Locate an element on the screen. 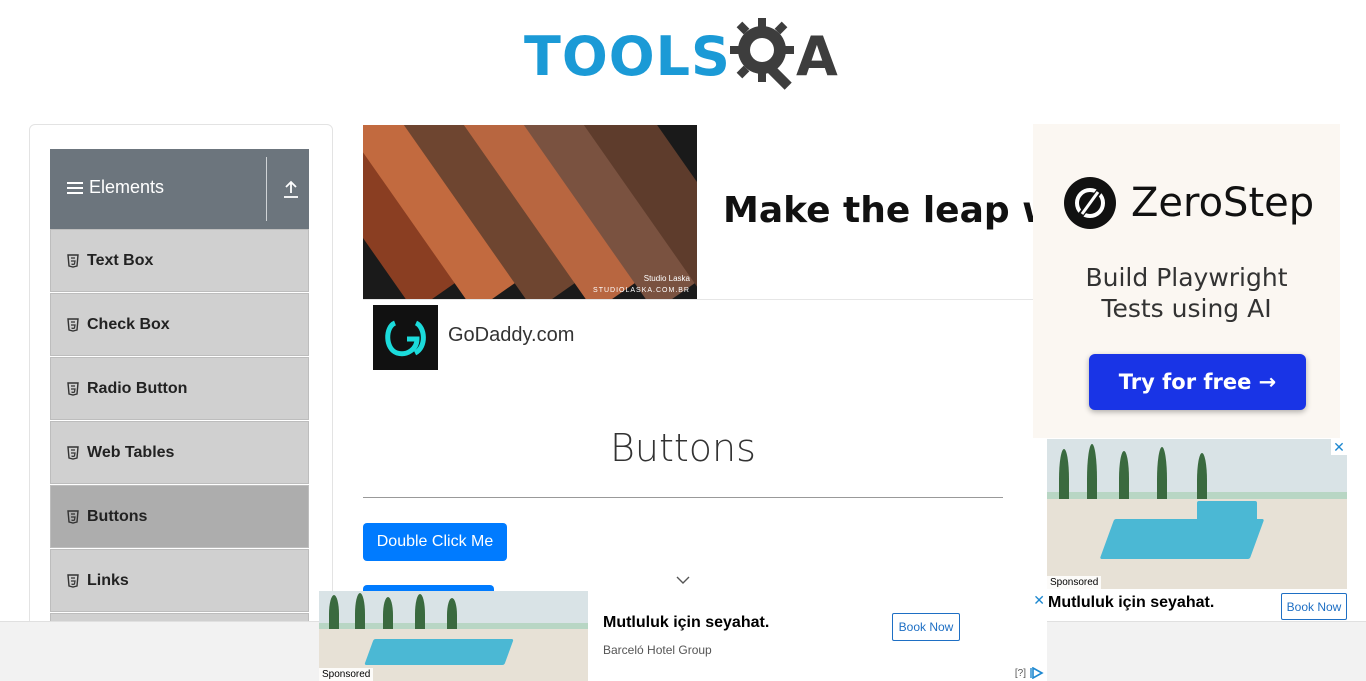 Image resolution: width=1366 pixels, height=681 pixels. tagline-line-2: Tests using AI is located at coordinates (1186, 308).